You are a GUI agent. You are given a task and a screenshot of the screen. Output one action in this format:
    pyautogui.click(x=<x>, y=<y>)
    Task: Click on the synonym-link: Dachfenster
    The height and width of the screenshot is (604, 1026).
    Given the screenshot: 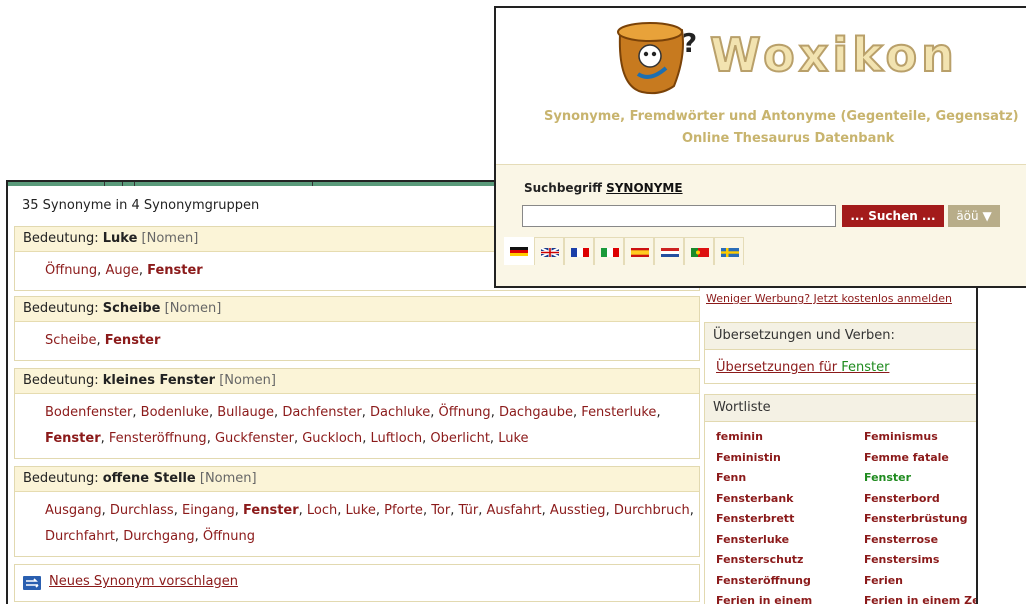 What is the action you would take?
    pyautogui.click(x=321, y=412)
    